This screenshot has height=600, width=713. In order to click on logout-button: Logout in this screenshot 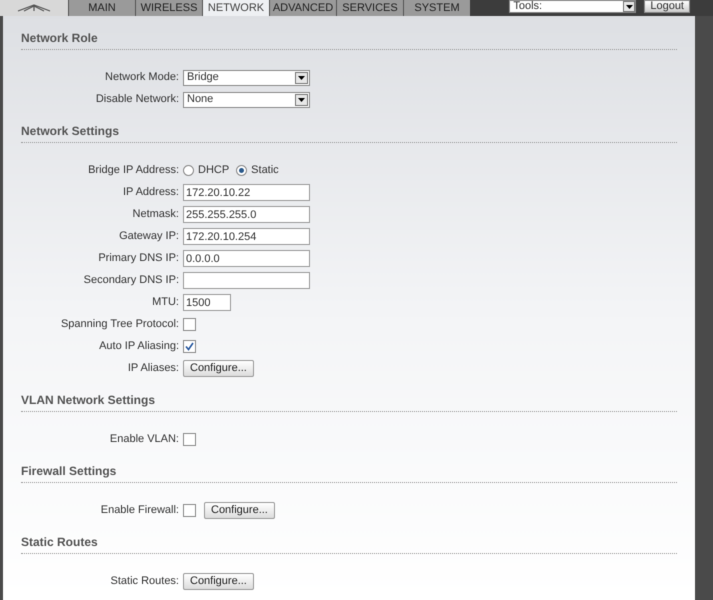, I will do `click(667, 6)`.